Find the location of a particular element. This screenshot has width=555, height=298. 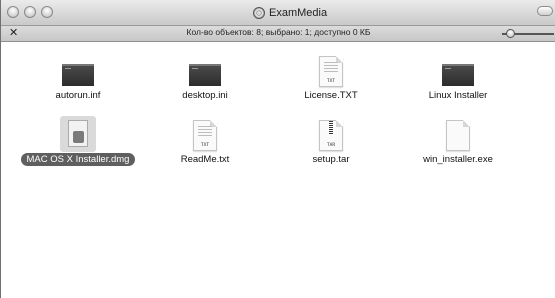

title-bar: ExamMedia is located at coordinates (278, 13).